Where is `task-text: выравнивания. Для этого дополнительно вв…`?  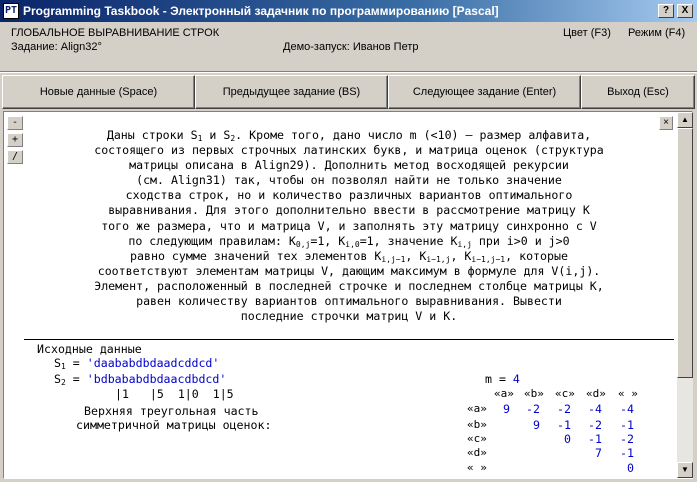 task-text: выравнивания. Для этого дополнительно вв… is located at coordinates (349, 210).